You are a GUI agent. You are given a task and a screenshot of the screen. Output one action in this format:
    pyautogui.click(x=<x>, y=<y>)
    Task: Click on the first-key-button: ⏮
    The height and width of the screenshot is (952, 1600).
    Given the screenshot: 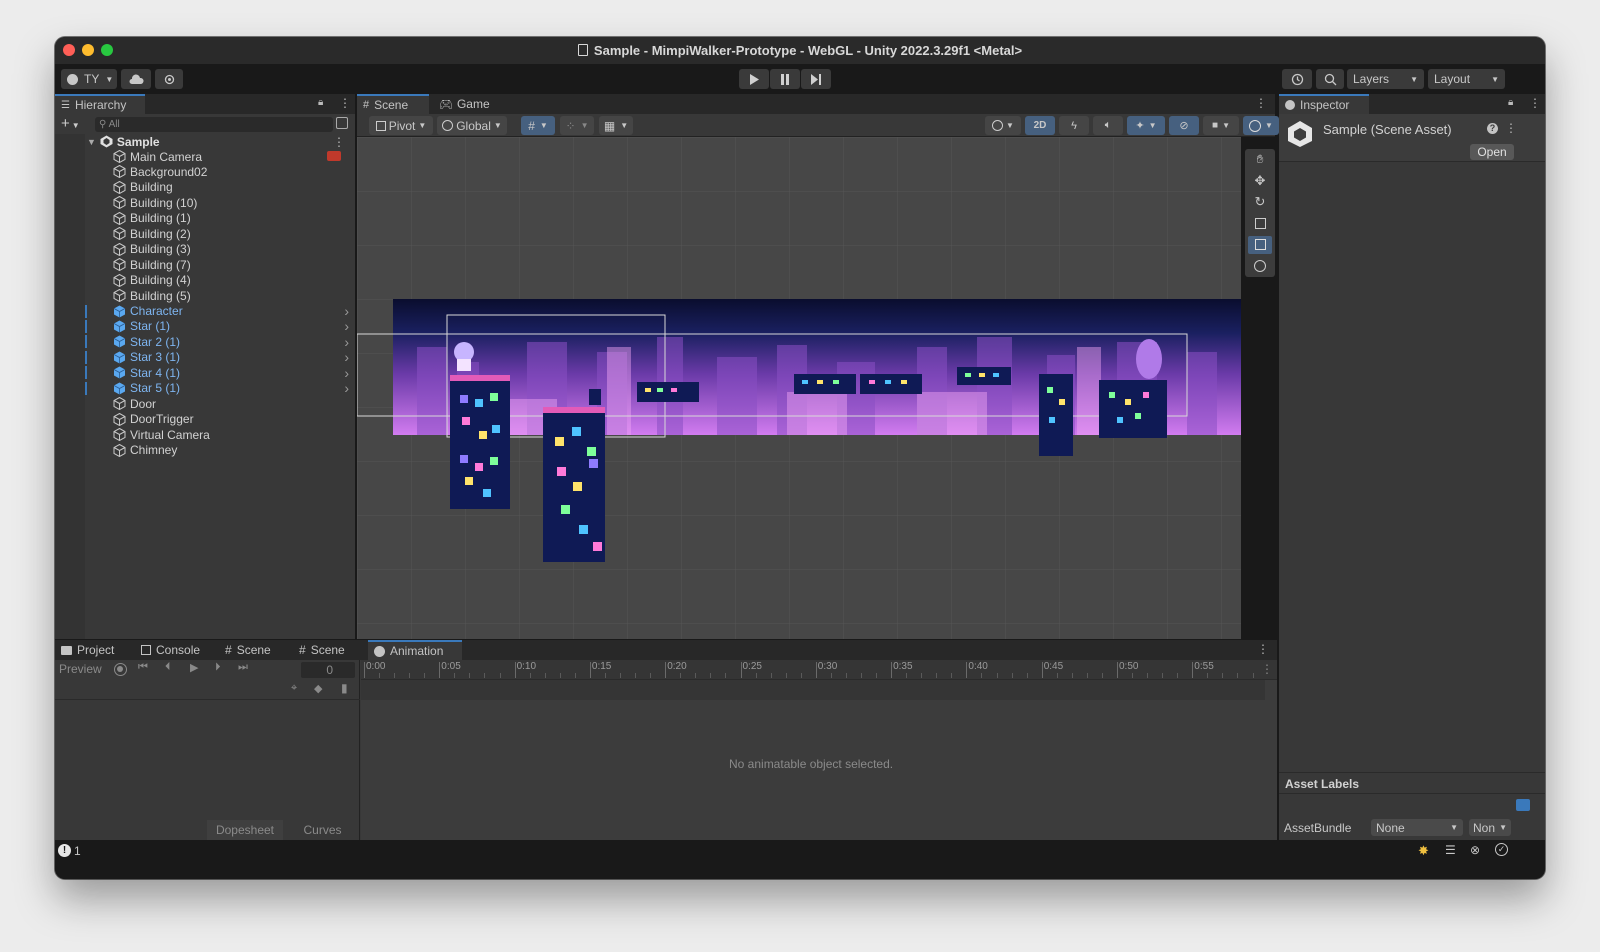 What is the action you would take?
    pyautogui.click(x=143, y=667)
    